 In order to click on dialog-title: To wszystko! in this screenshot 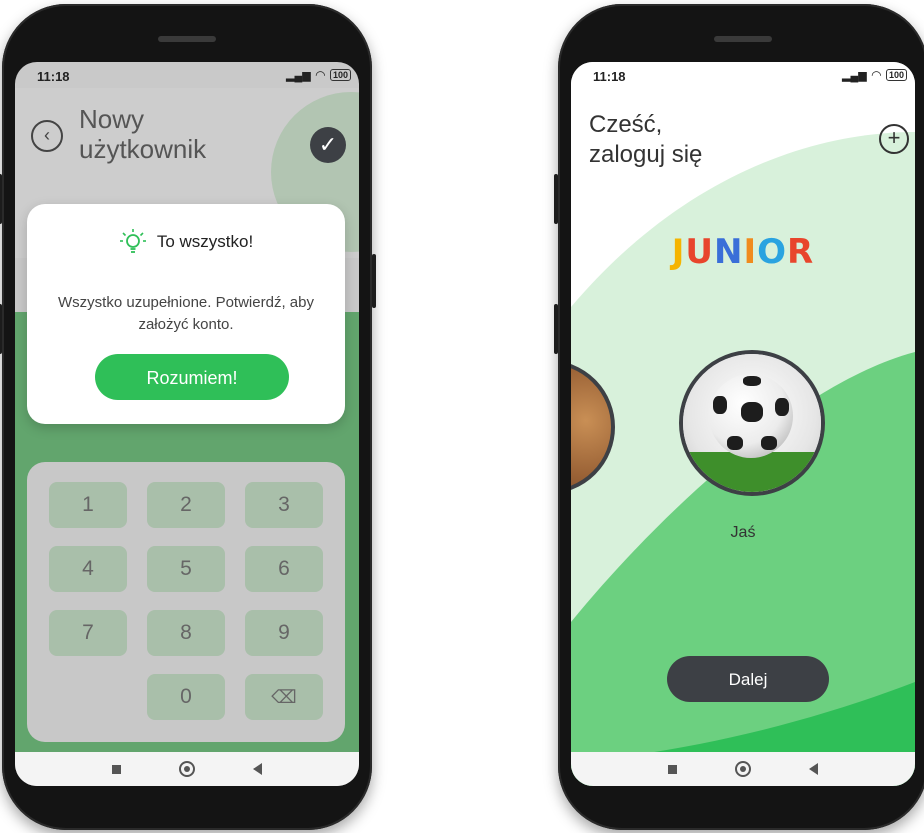, I will do `click(205, 241)`.